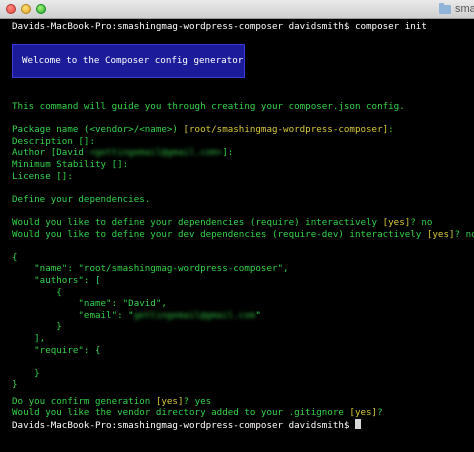 The image size is (474, 452). Describe the element at coordinates (98, 129) in the screenshot. I see `package-name-label: Package name (<vendor>/<name>)` at that location.